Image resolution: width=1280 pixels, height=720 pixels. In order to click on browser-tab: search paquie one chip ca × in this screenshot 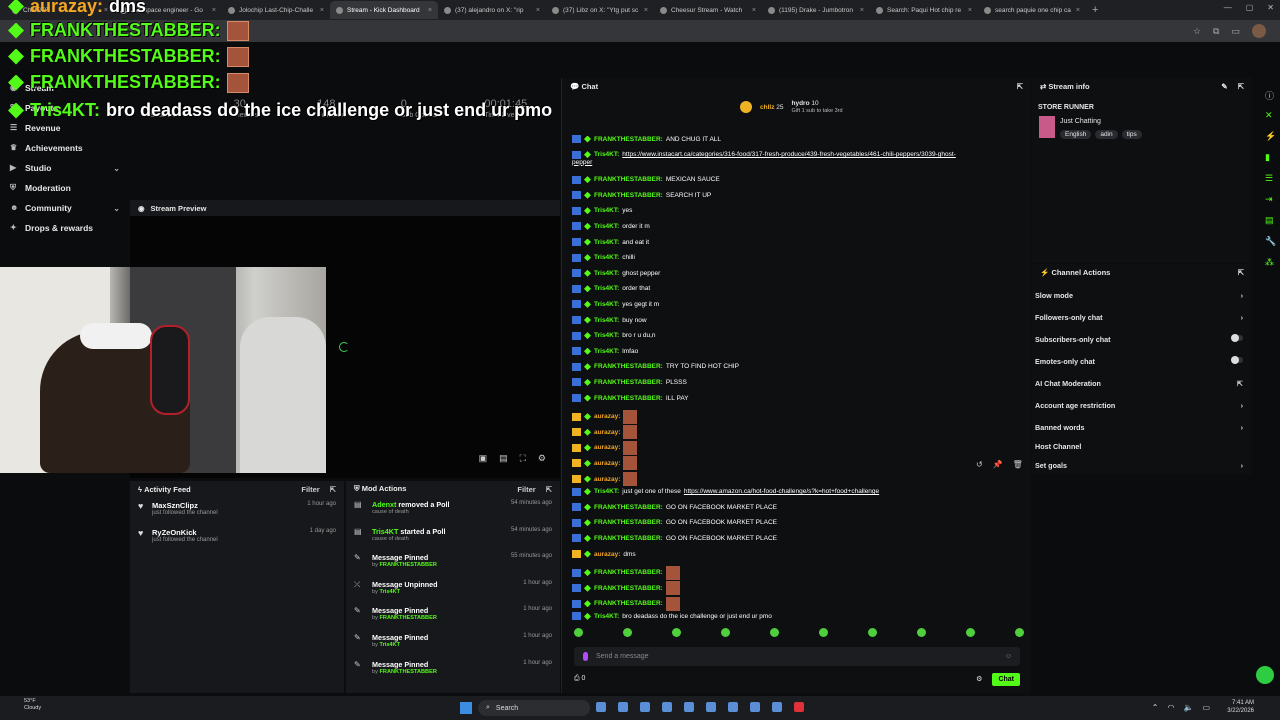, I will do `click(1032, 10)`.